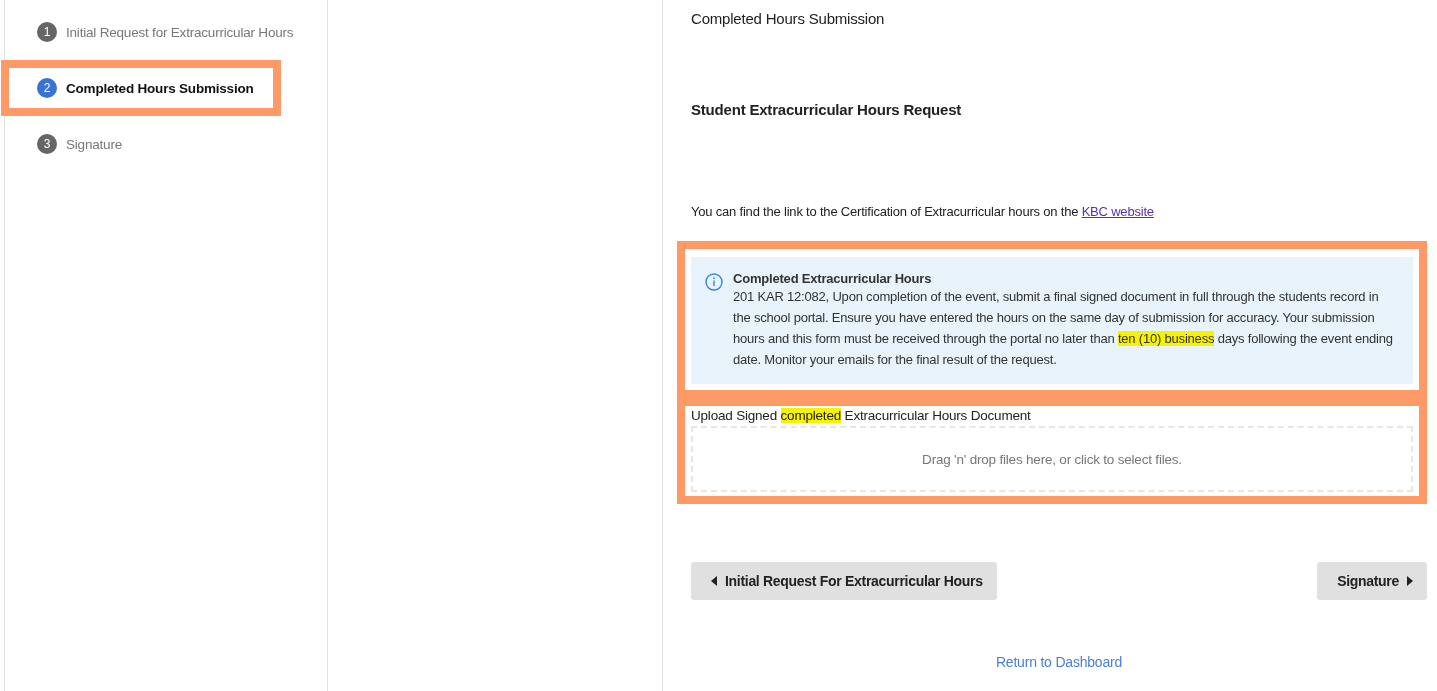 The height and width of the screenshot is (691, 1437). What do you see at coordinates (833, 278) in the screenshot?
I see `alert-title: Completed Extracurricular Hours` at bounding box center [833, 278].